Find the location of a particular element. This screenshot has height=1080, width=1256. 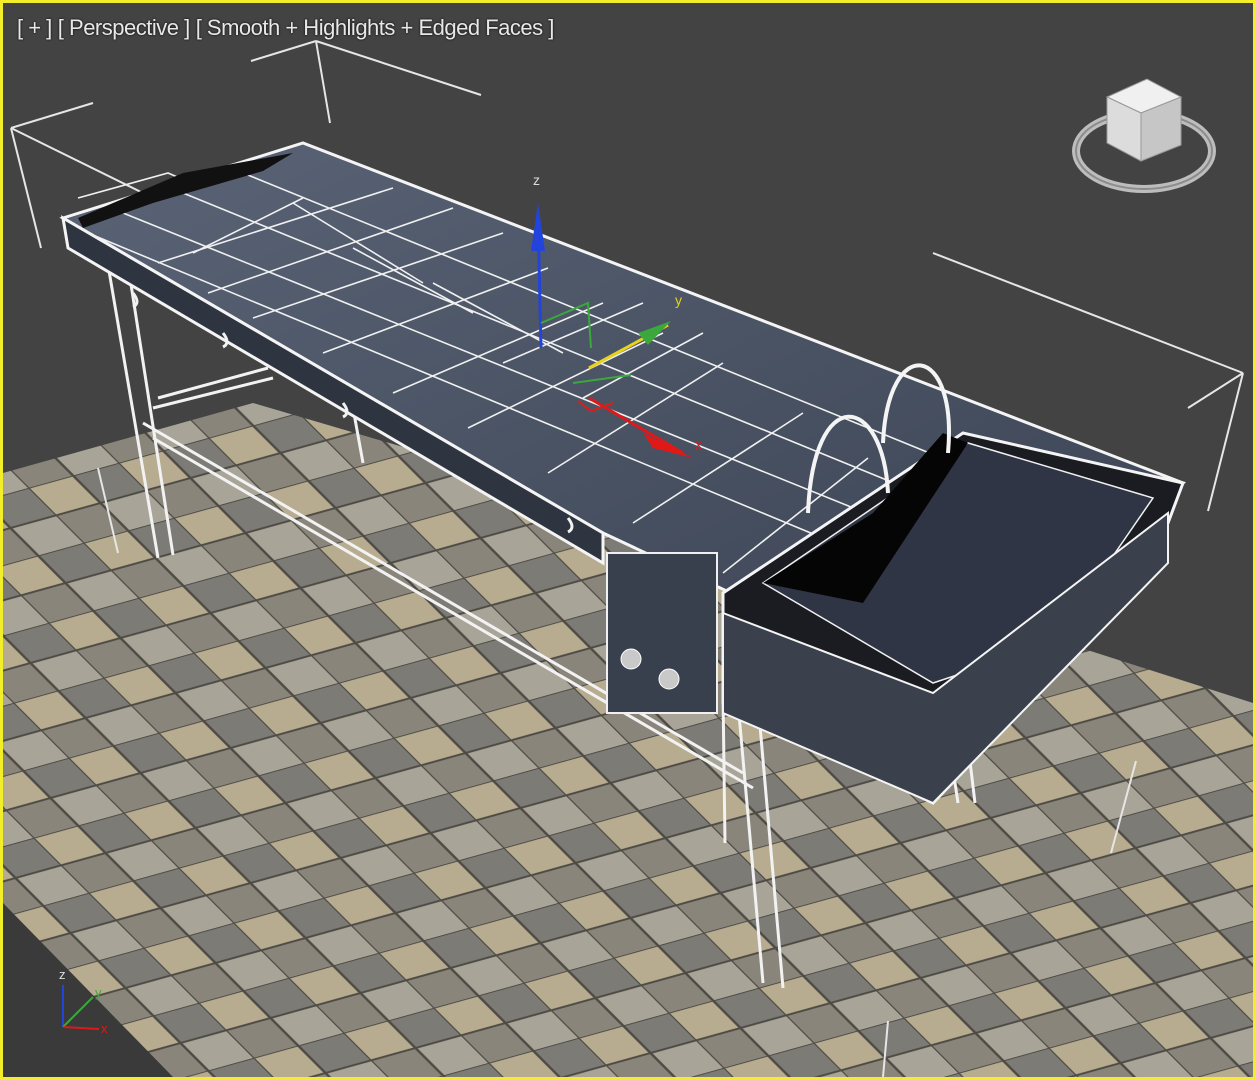

gizmo-y-label: y is located at coordinates (678, 300).